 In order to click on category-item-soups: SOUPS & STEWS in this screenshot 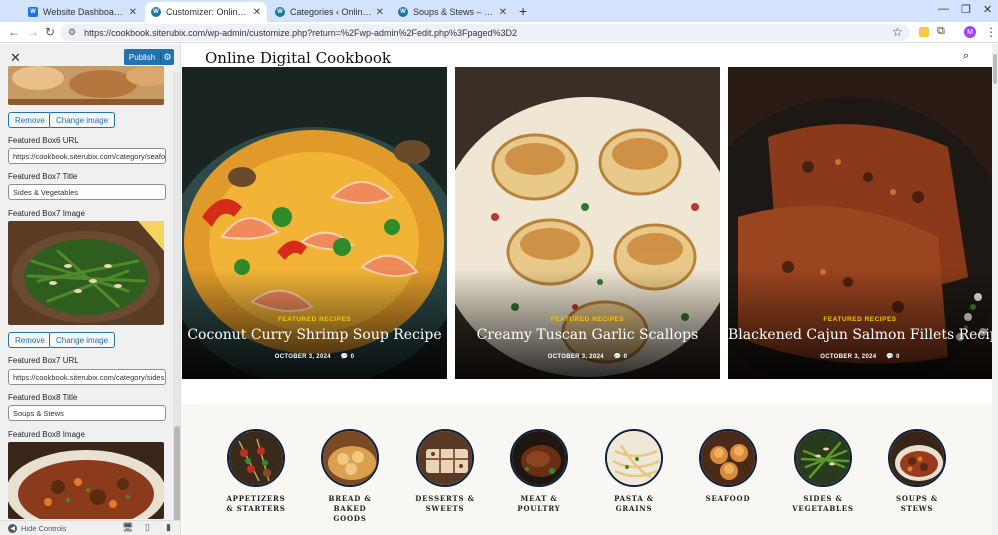, I will do `click(917, 471)`.